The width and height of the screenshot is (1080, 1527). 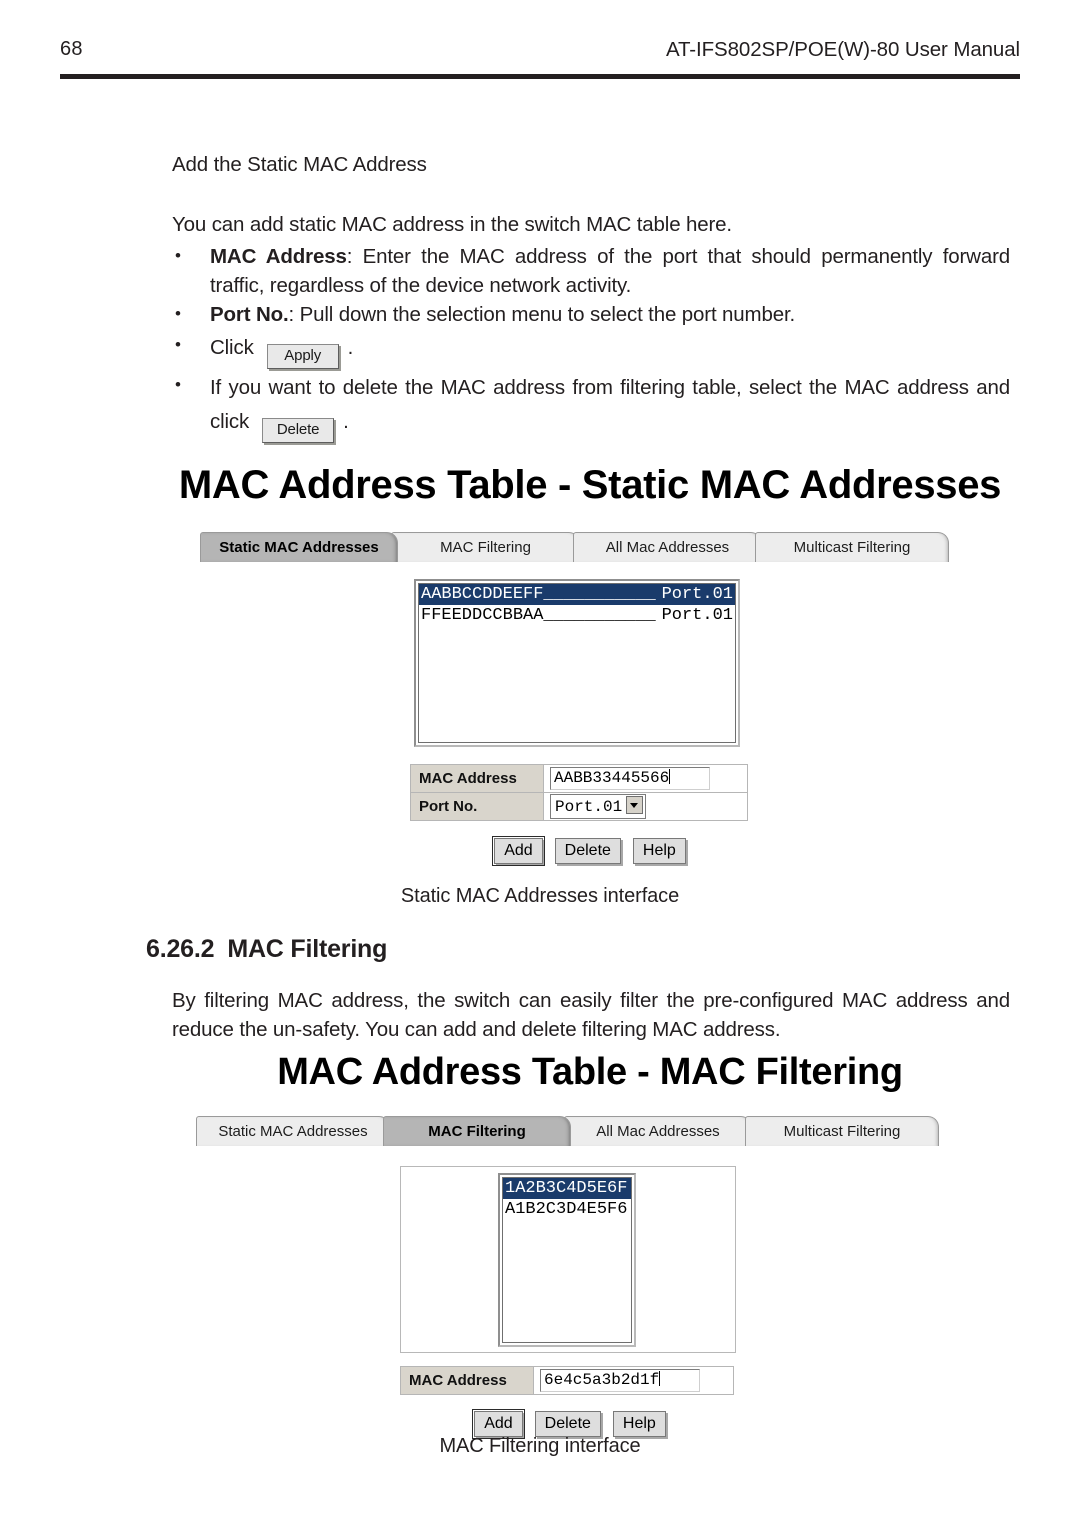 What do you see at coordinates (540, 896) in the screenshot?
I see `caption-static-mac: Static MAC Addresses interface` at bounding box center [540, 896].